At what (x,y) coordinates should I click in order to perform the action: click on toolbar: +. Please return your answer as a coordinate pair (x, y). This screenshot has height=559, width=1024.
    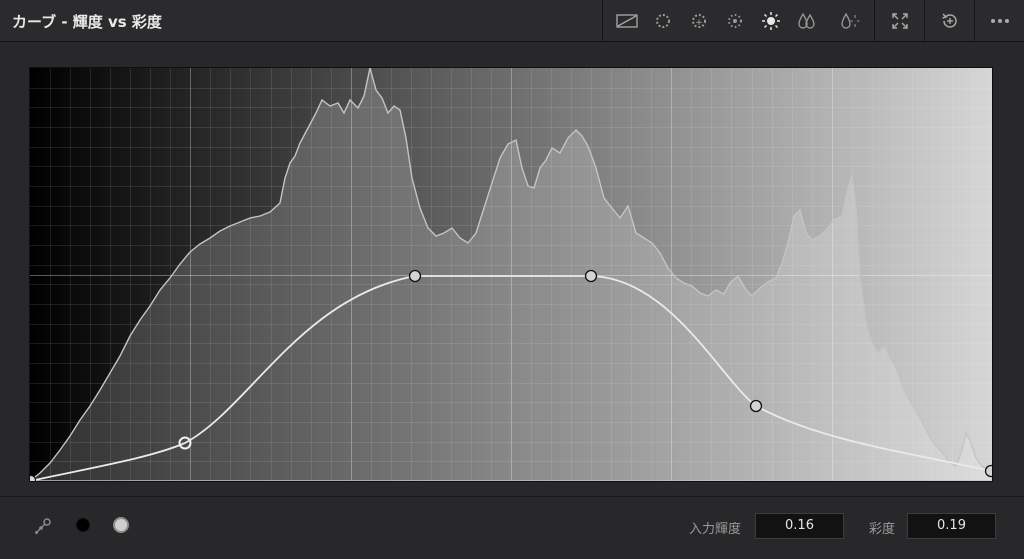
    Looking at the image, I should click on (813, 21).